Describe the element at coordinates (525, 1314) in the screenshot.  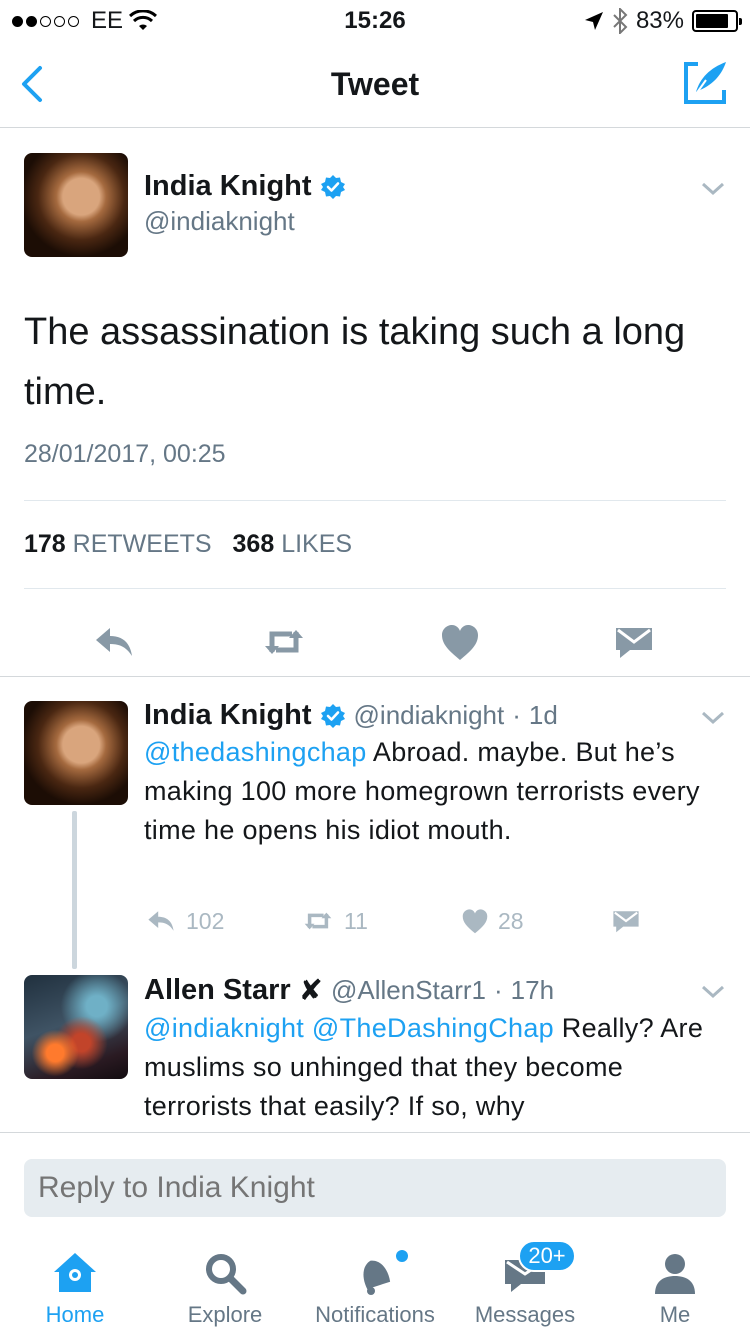
I see `tab-label: Messages` at that location.